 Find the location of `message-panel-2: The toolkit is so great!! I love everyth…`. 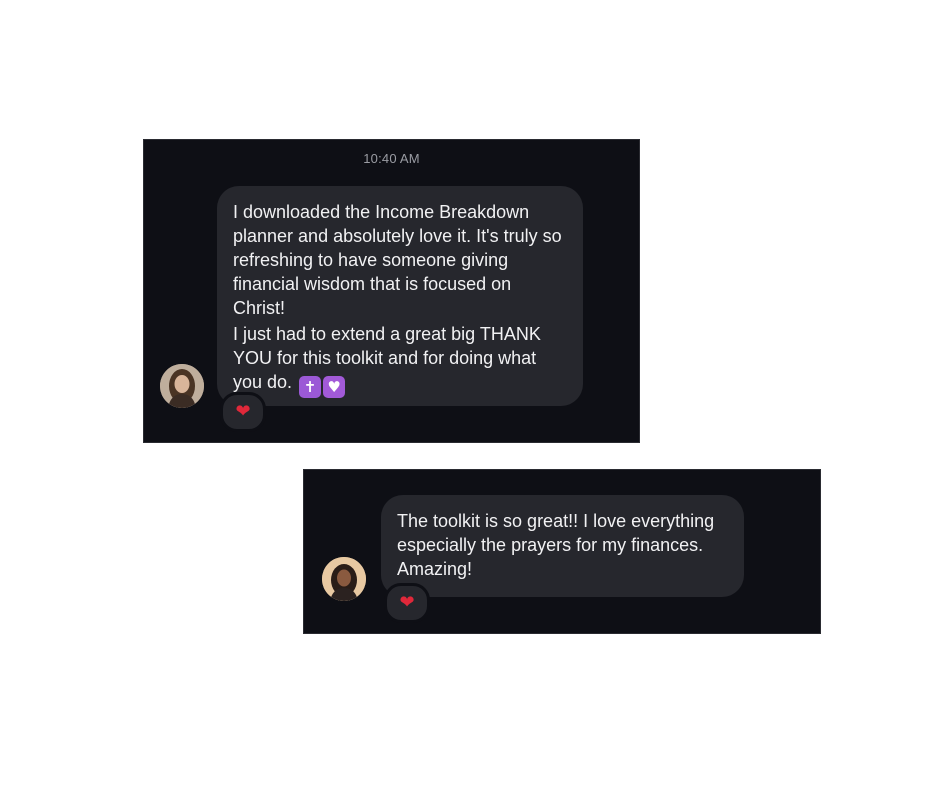

message-panel-2: The toolkit is so great!! I love everyth… is located at coordinates (562, 551).